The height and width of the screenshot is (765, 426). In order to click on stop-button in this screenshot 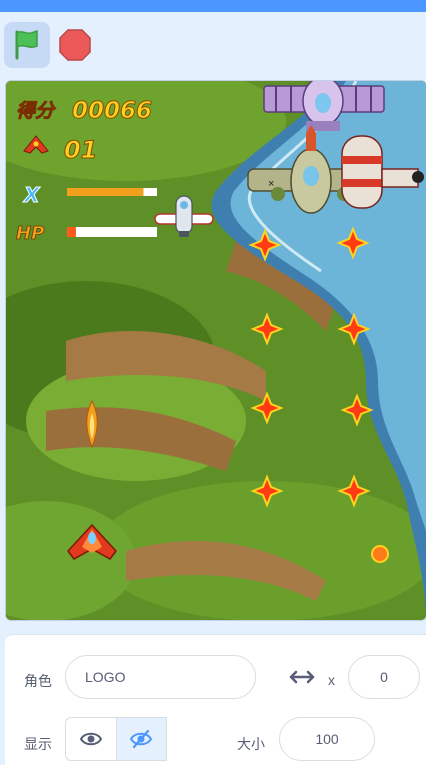, I will do `click(75, 45)`.